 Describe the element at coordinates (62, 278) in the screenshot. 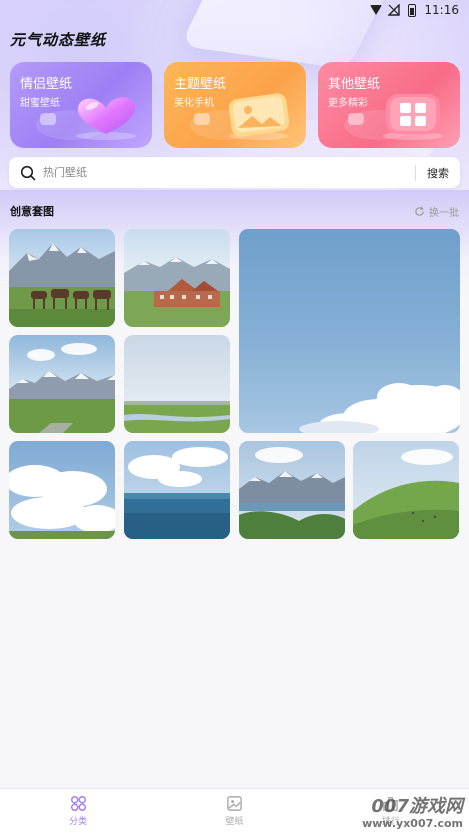

I see `gallery-tile-mountains-horses` at that location.